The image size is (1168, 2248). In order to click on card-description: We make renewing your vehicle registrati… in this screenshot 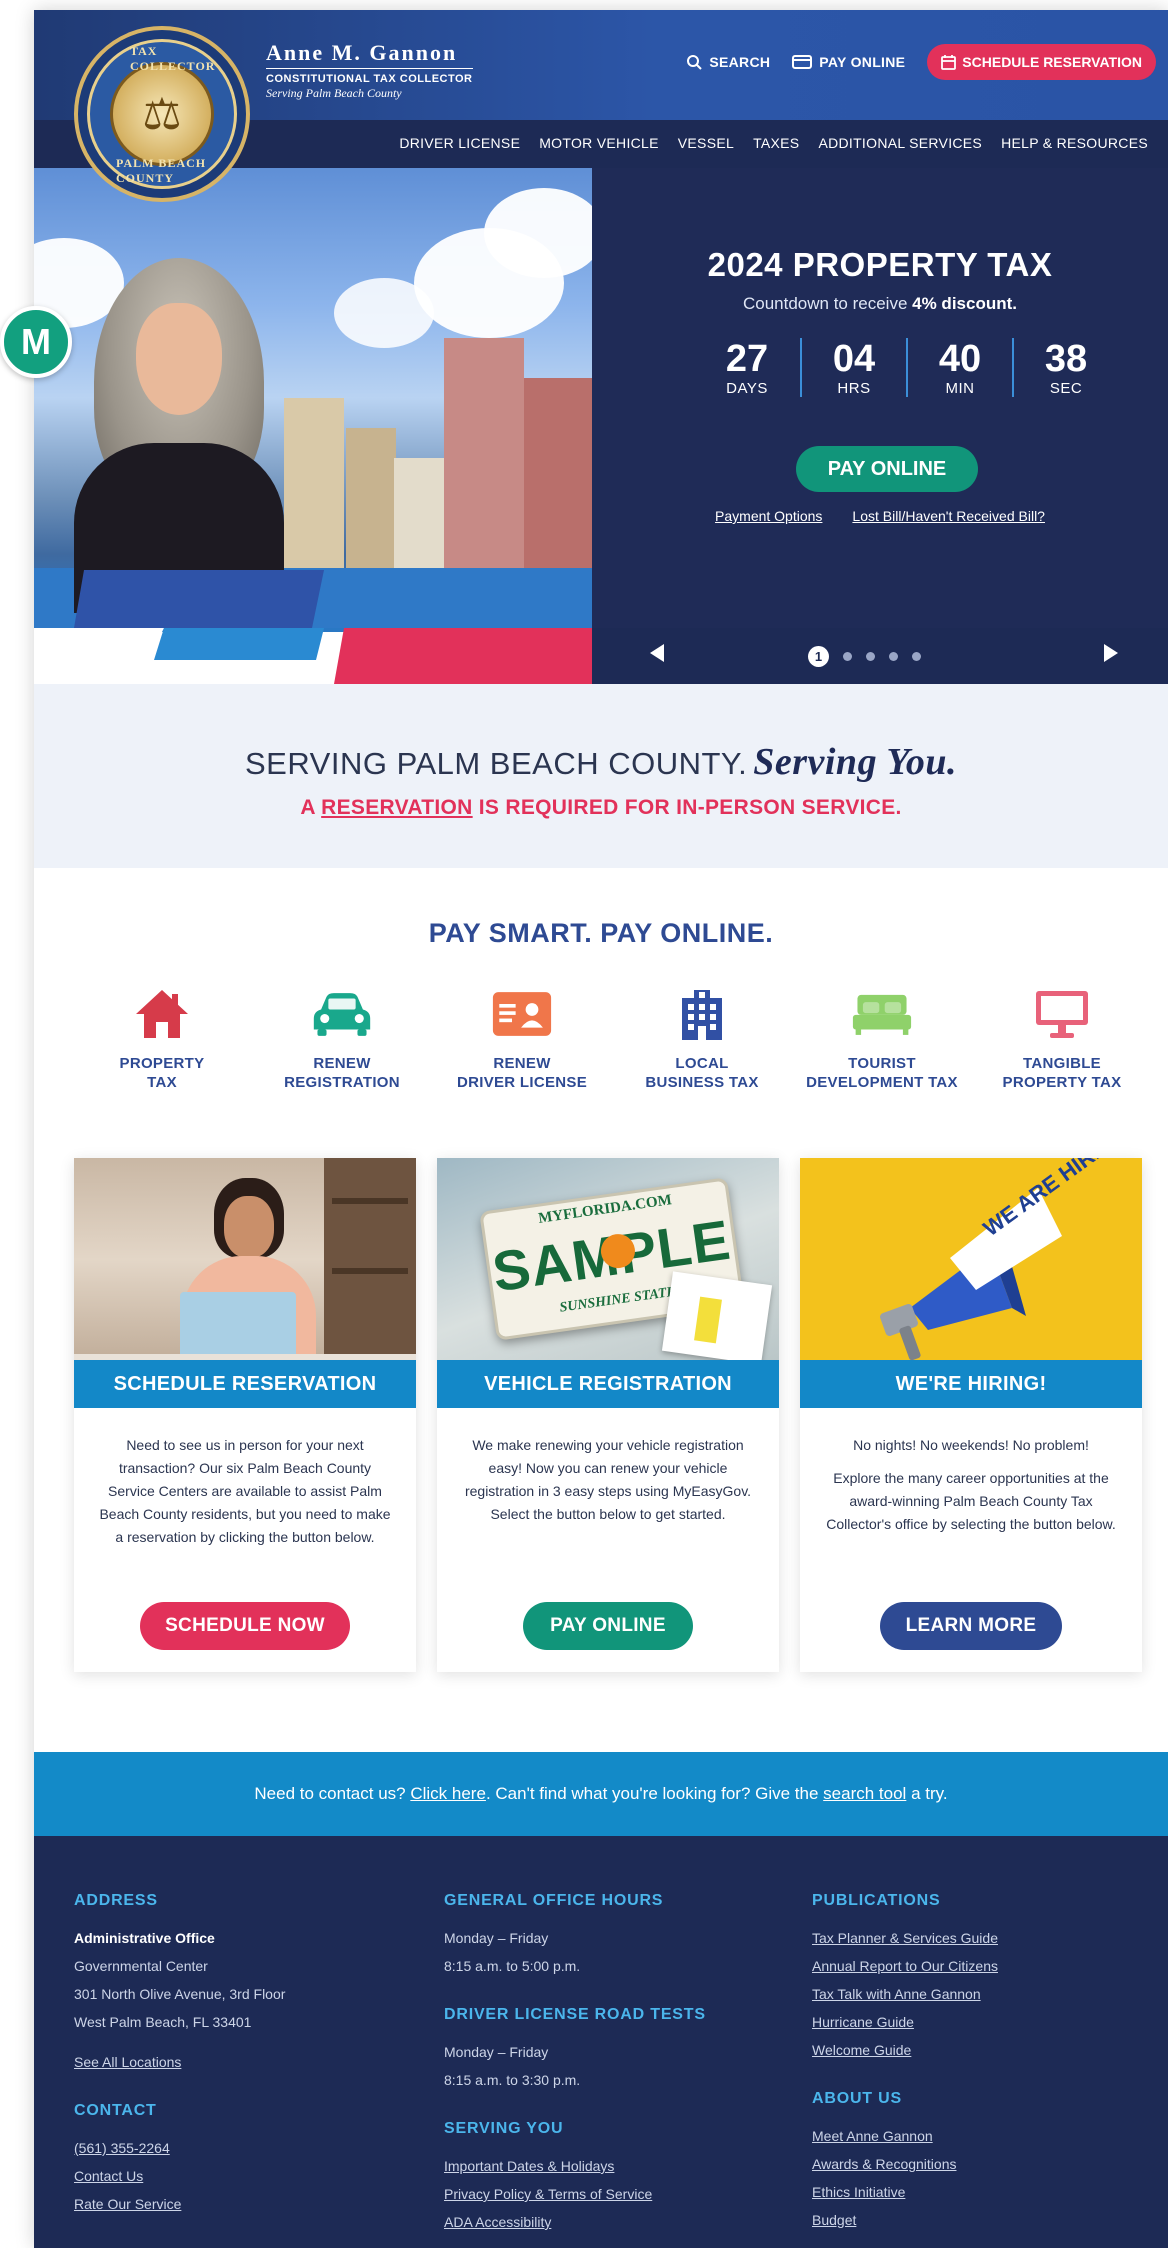, I will do `click(608, 1480)`.